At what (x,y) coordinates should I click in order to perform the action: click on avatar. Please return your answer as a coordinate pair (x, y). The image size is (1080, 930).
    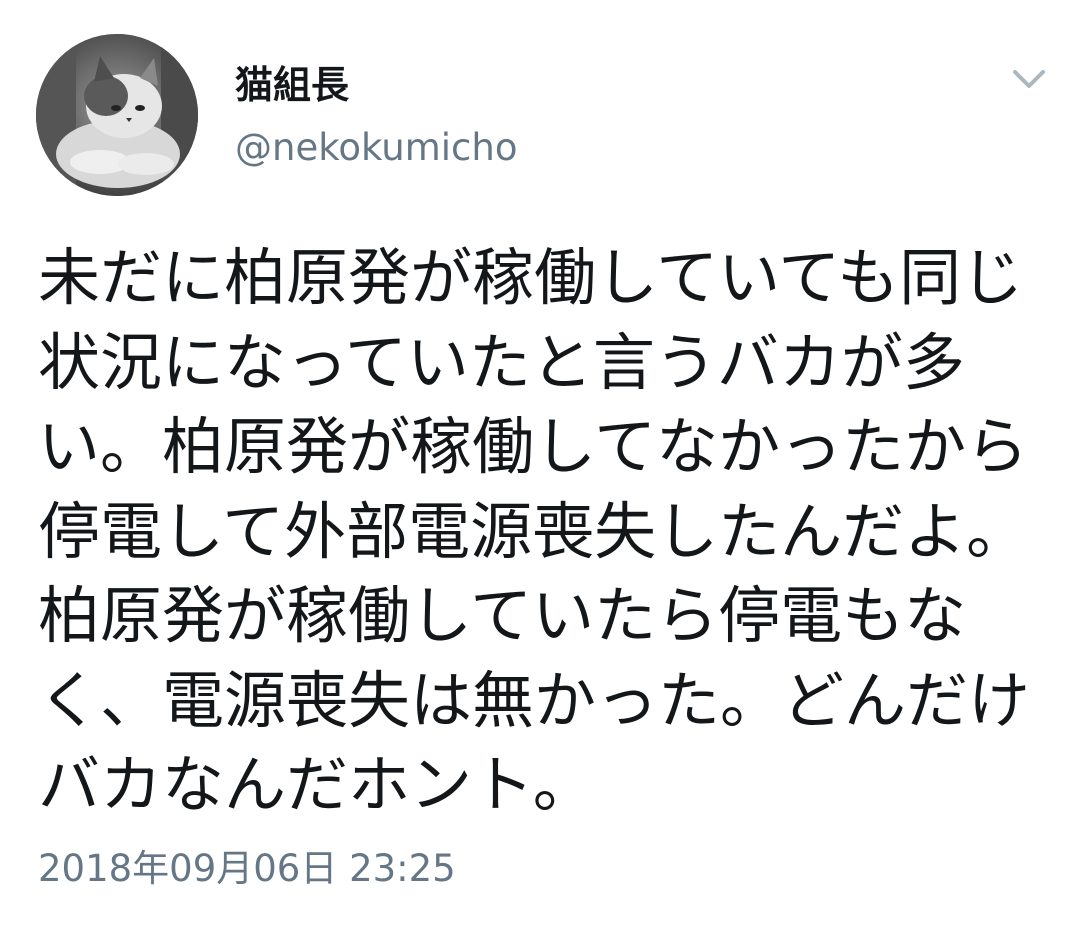
    Looking at the image, I should click on (117, 115).